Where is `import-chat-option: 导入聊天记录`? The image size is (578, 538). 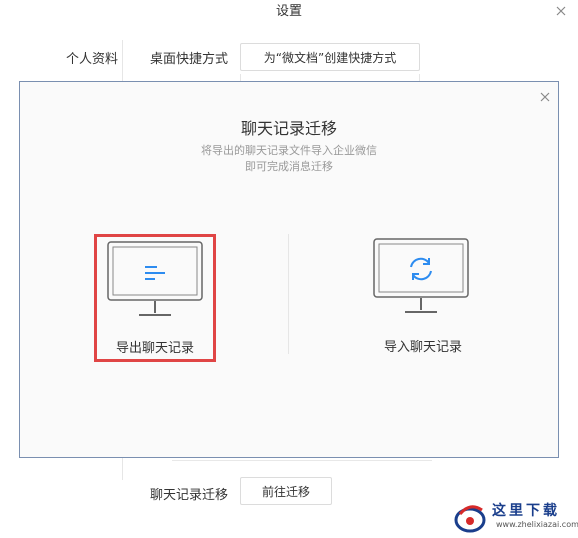 import-chat-option: 导入聊天记录 is located at coordinates (420, 298).